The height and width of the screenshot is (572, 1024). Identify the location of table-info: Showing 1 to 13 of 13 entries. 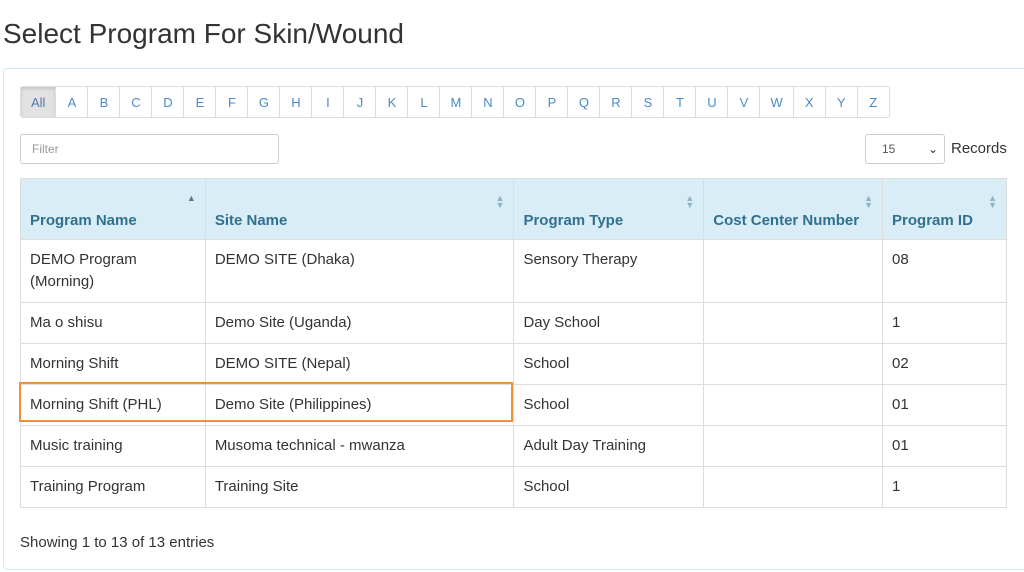
(117, 542).